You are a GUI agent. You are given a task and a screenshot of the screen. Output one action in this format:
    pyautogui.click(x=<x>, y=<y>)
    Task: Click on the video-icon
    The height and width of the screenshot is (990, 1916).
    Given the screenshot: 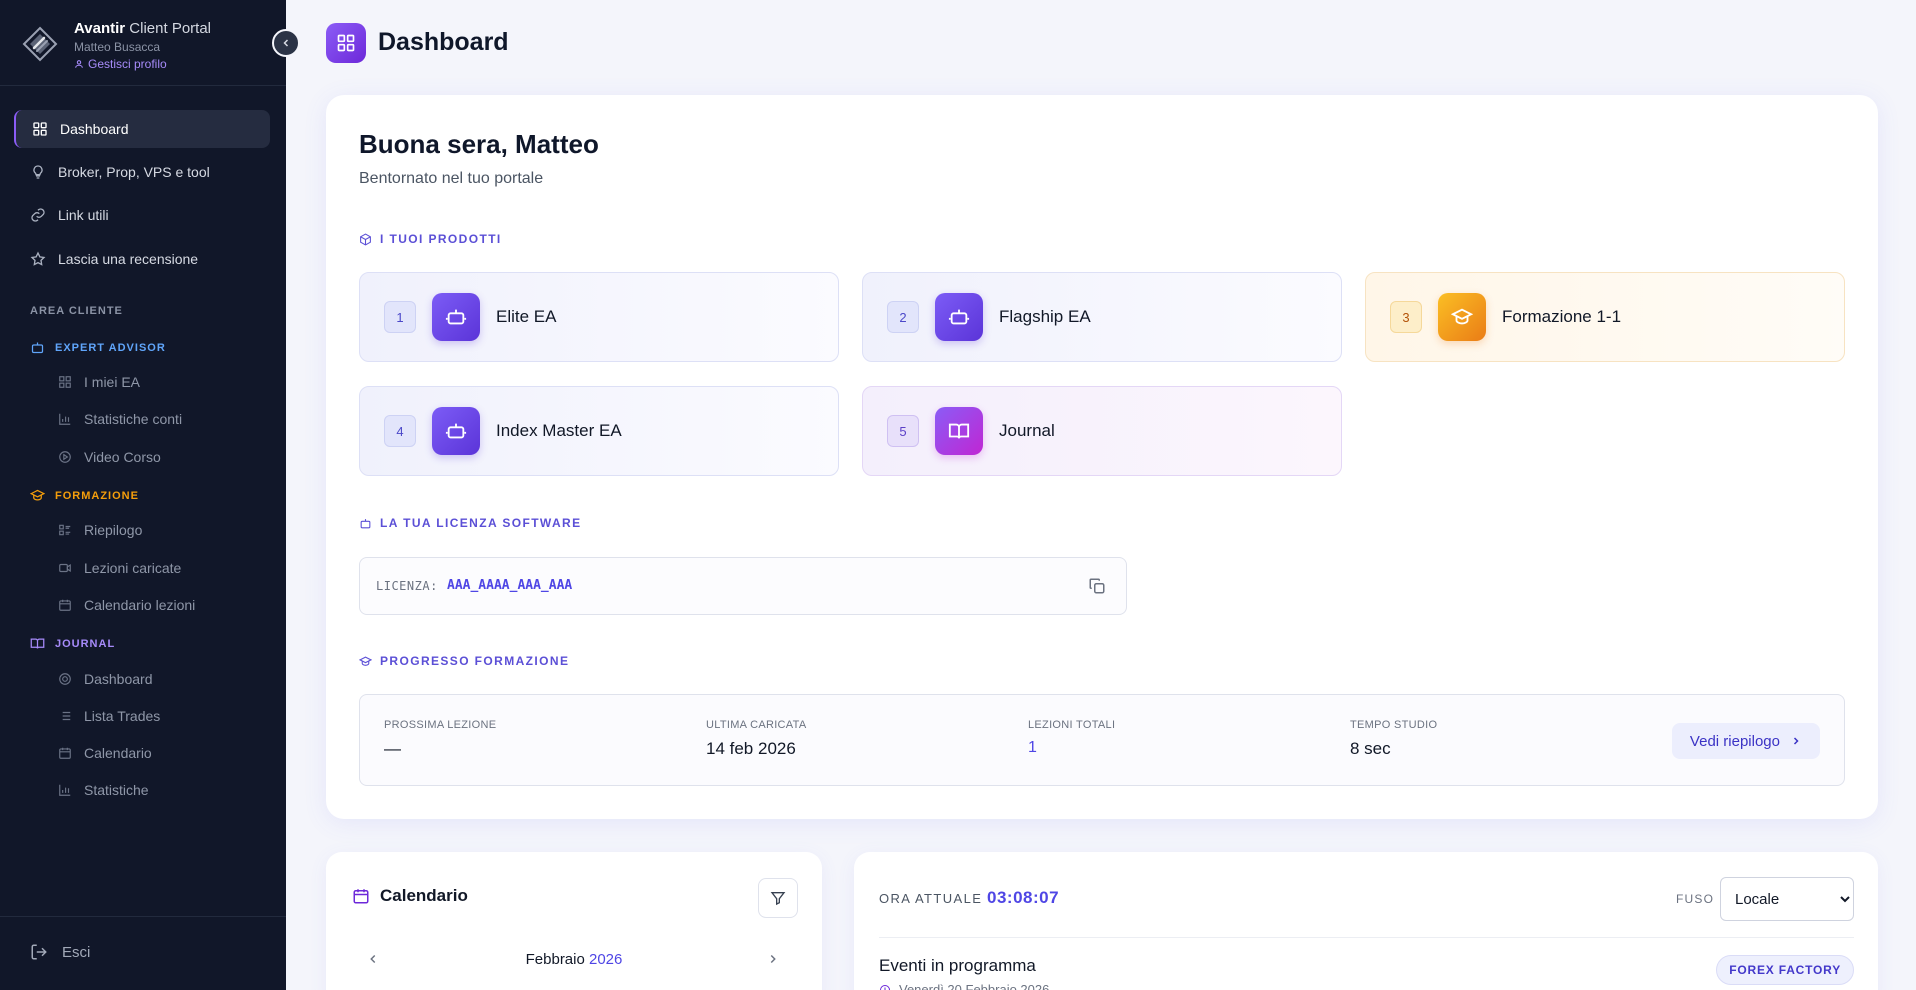 What is the action you would take?
    pyautogui.click(x=65, y=568)
    